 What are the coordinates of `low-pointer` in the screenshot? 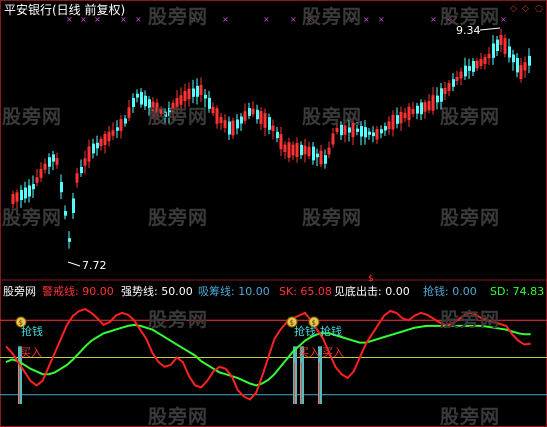 It's located at (74, 264).